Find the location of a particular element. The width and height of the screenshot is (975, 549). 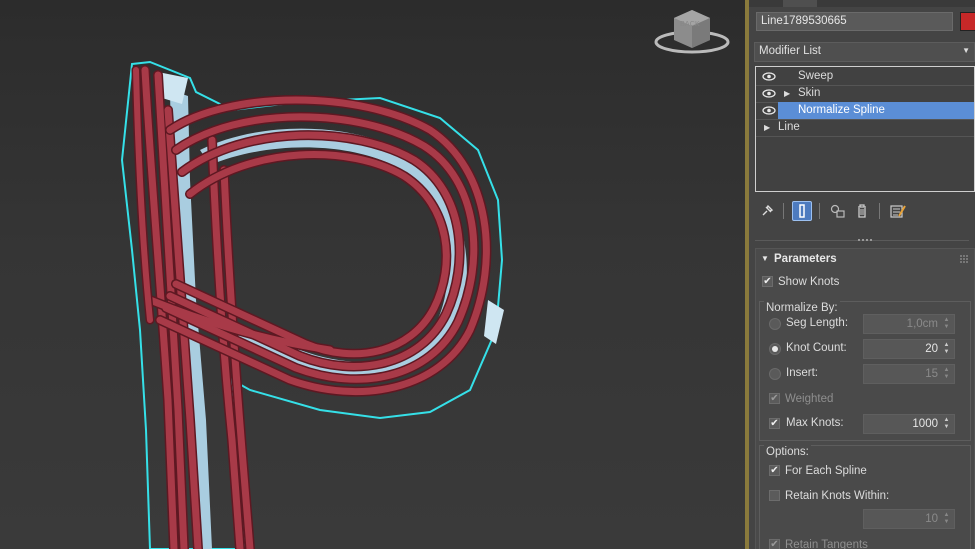

insert-label: Insert: is located at coordinates (802, 373).